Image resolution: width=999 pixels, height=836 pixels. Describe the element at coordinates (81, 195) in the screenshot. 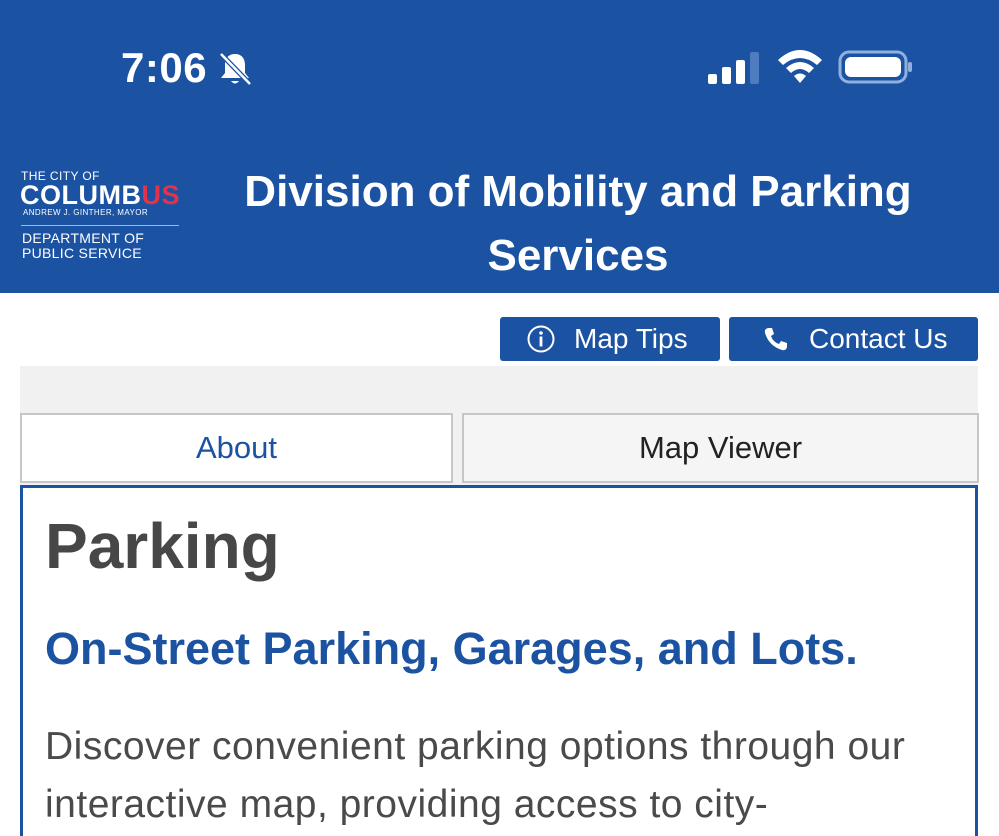

I see `logo-name-main: COLUMB` at that location.